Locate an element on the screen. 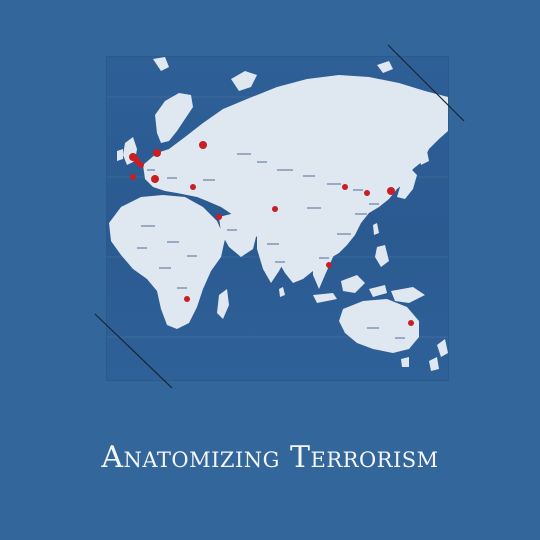  bottom-left-line is located at coordinates (133, 351).